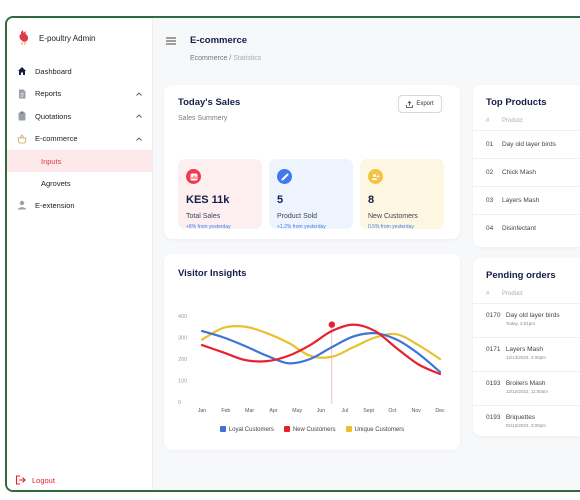 The height and width of the screenshot is (500, 580). I want to click on table-row: 02 Chick Mash, so click(533, 172).